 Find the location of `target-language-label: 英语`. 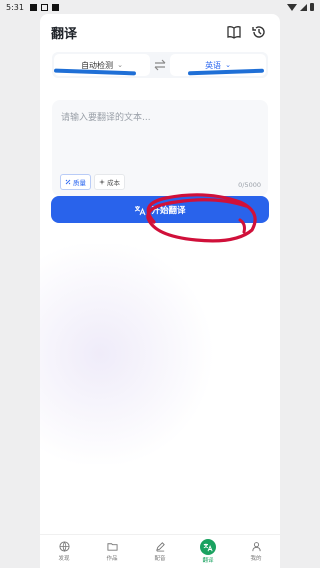

target-language-label: 英语 is located at coordinates (213, 65).